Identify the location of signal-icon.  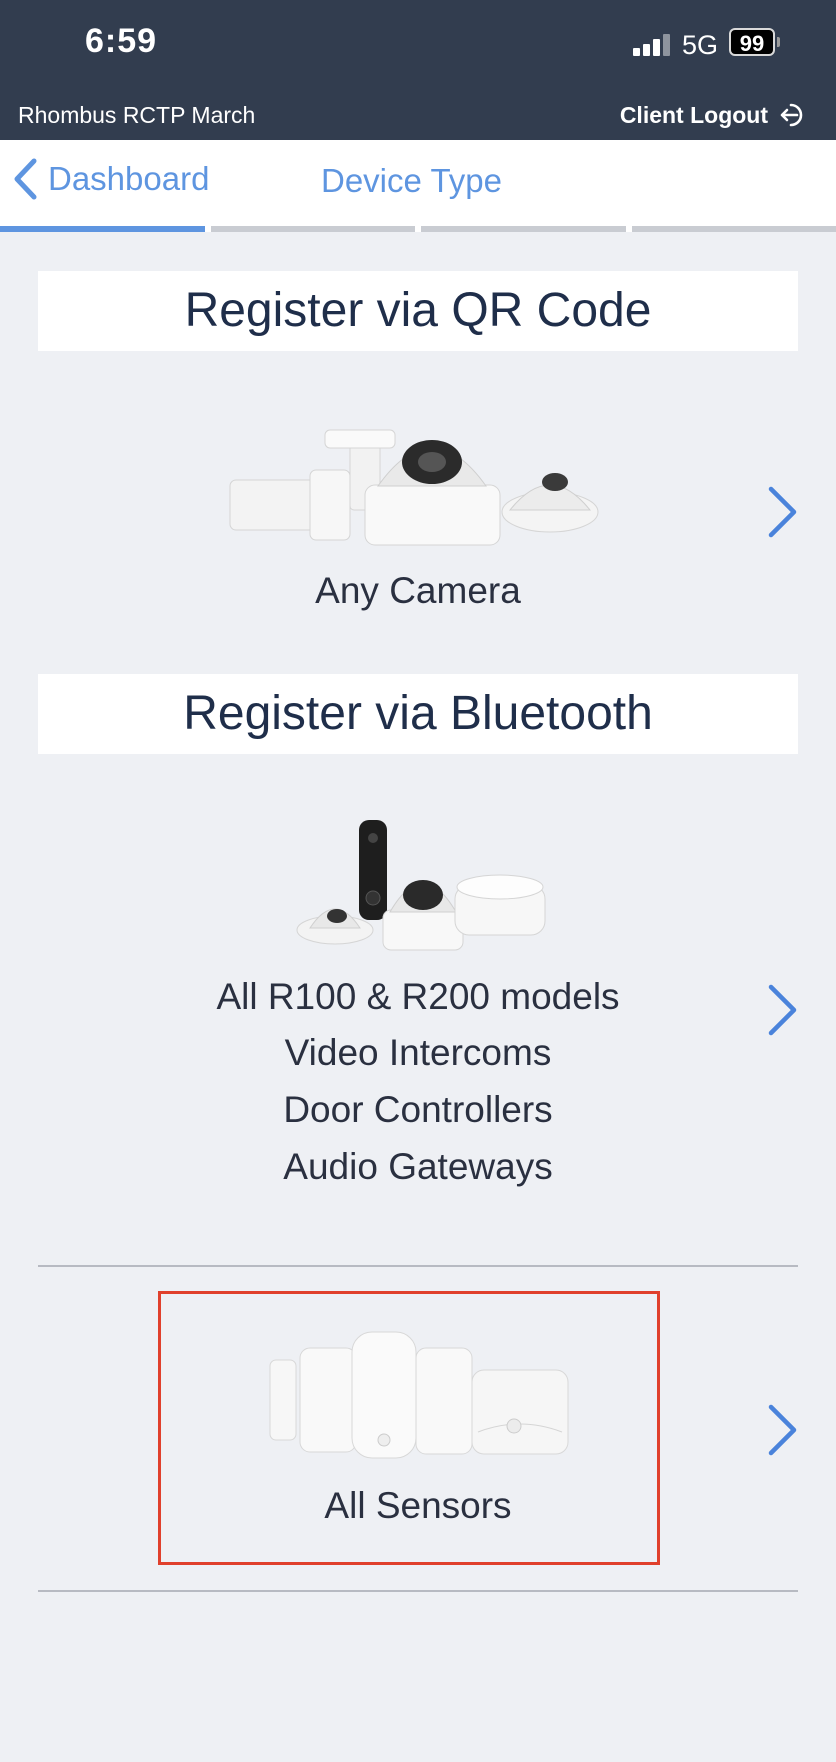
(655, 45).